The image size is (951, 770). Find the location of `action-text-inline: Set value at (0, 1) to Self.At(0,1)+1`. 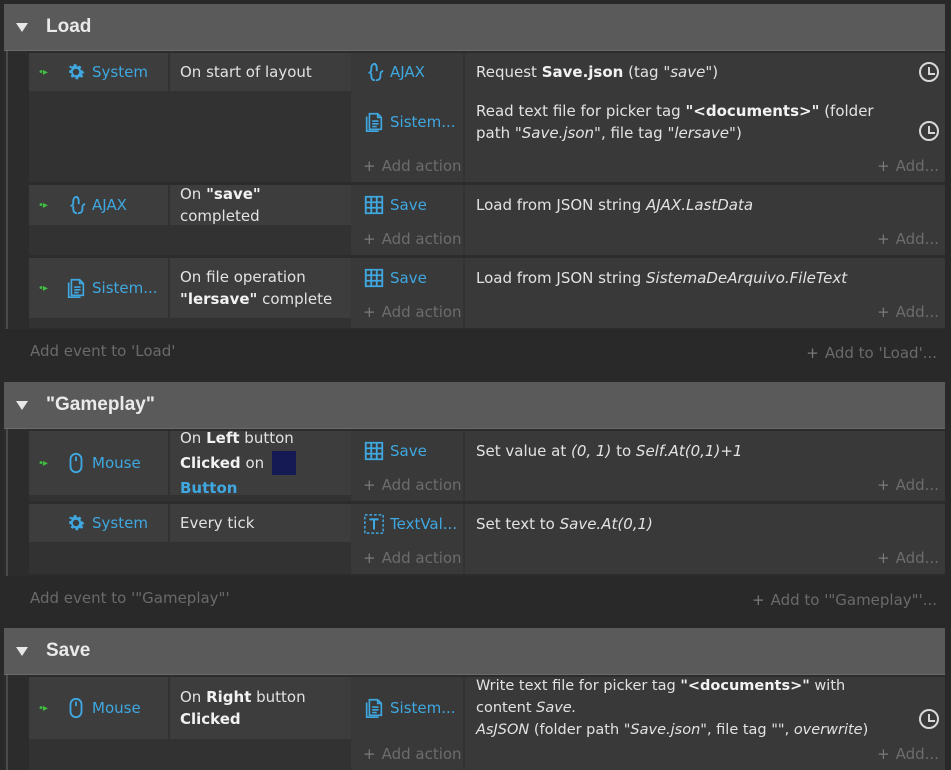

action-text-inline: Set value at (0, 1) to Self.At(0,1)+1 is located at coordinates (609, 451).